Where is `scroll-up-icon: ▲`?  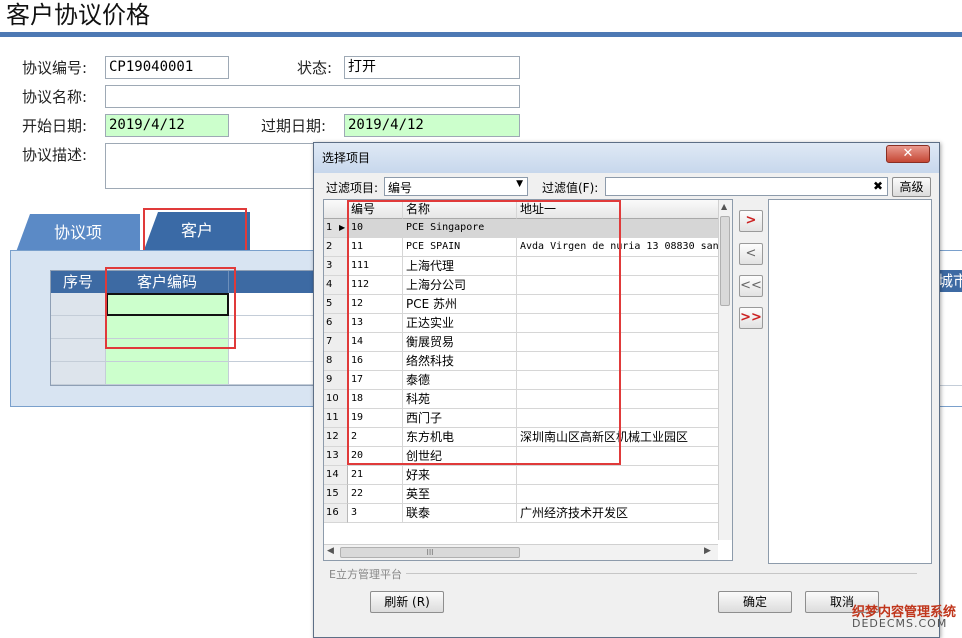
scroll-up-icon: ▲ is located at coordinates (724, 206).